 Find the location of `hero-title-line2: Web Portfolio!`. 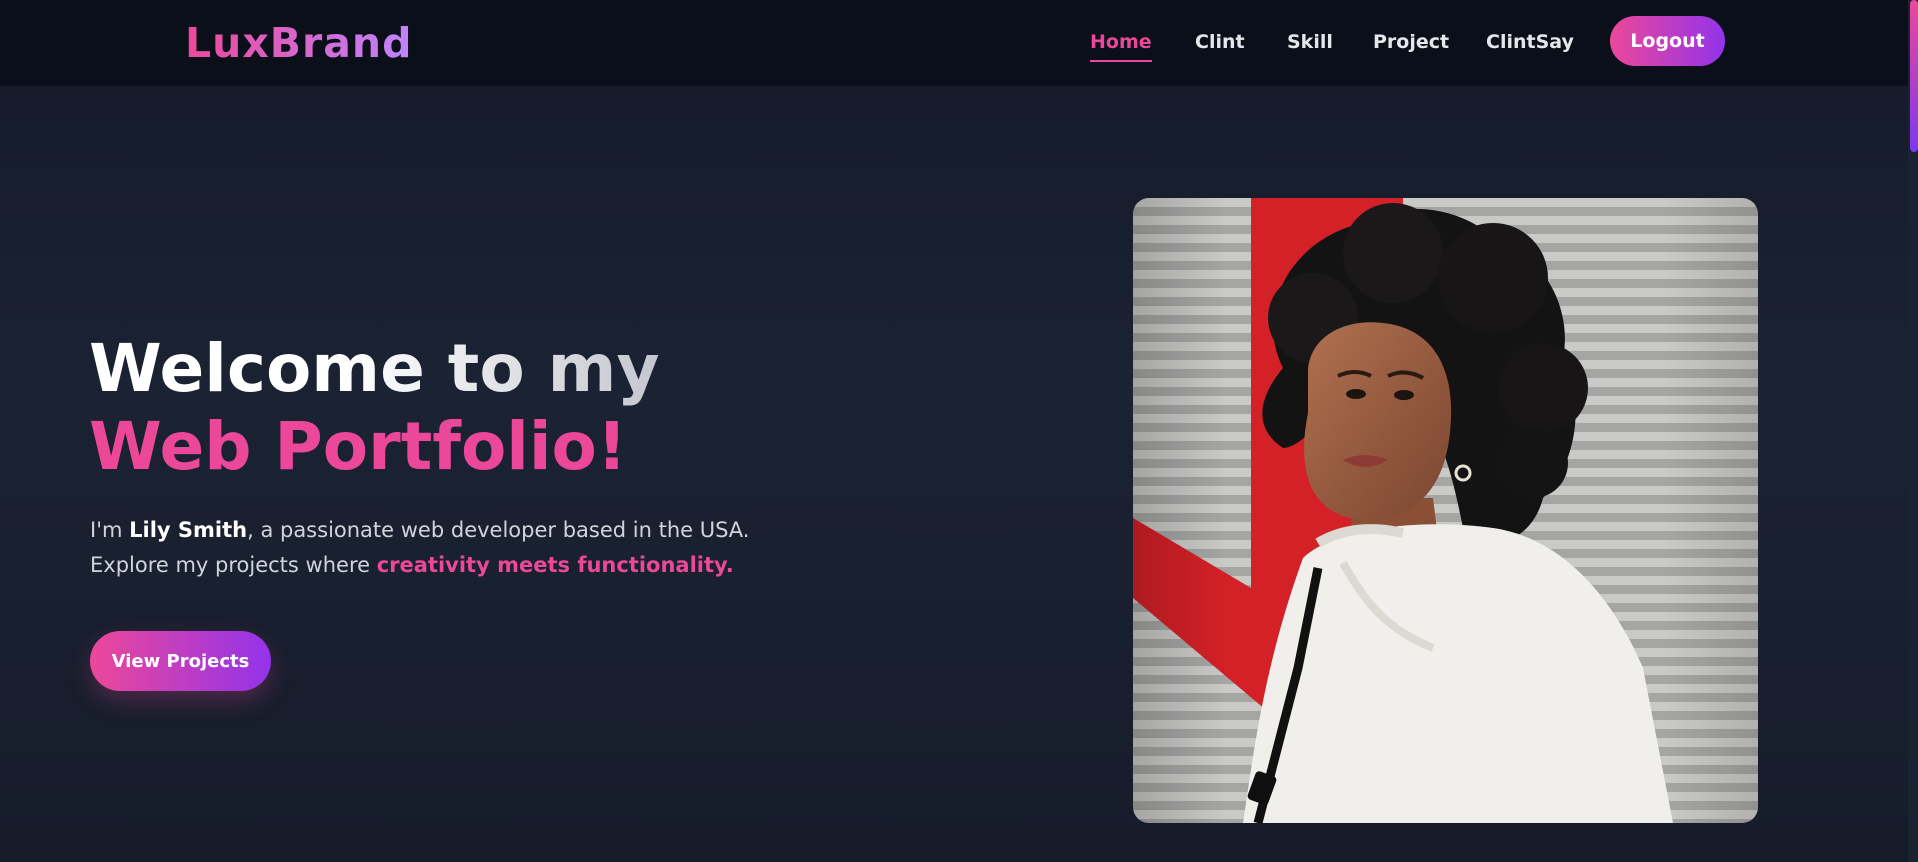

hero-title-line2: Web Portfolio! is located at coordinates (358, 446).